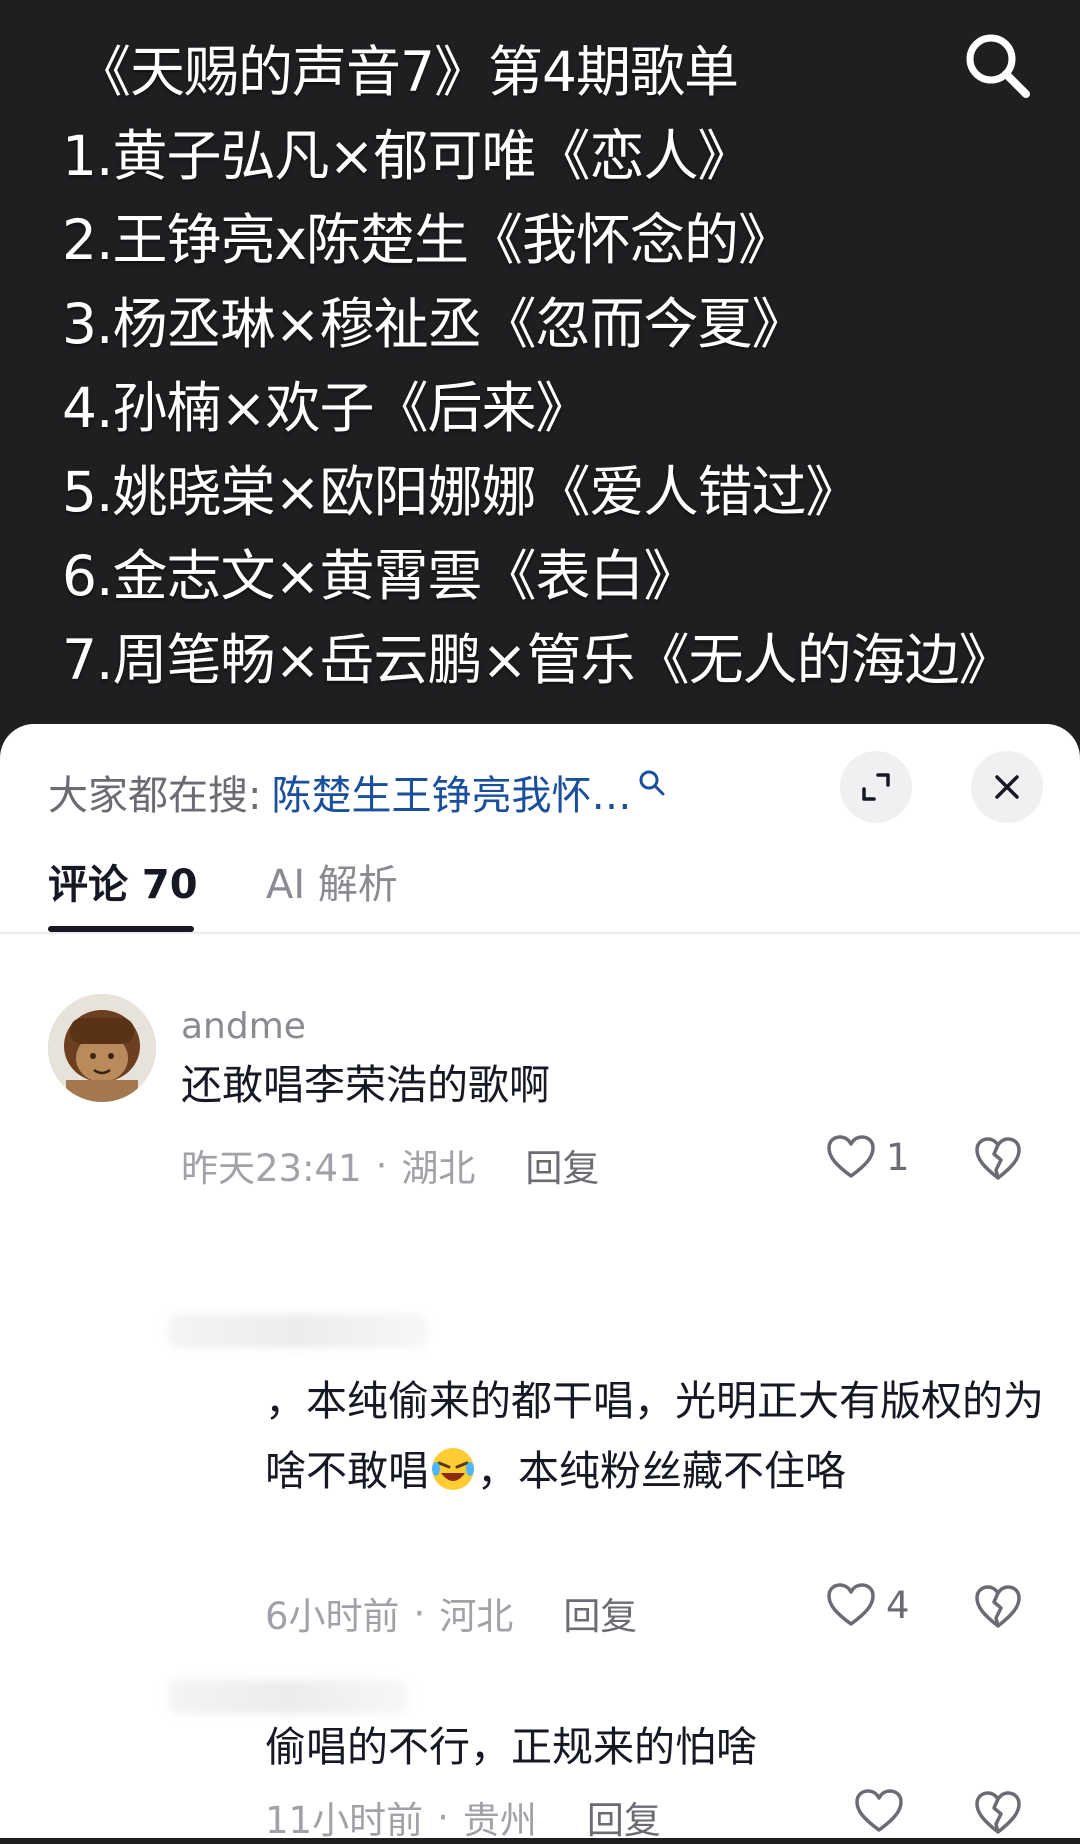 The image size is (1080, 1844). I want to click on songlist-line-7: 7.周笔畅×岳云鹏×管乐《无人的海边》, so click(538, 660).